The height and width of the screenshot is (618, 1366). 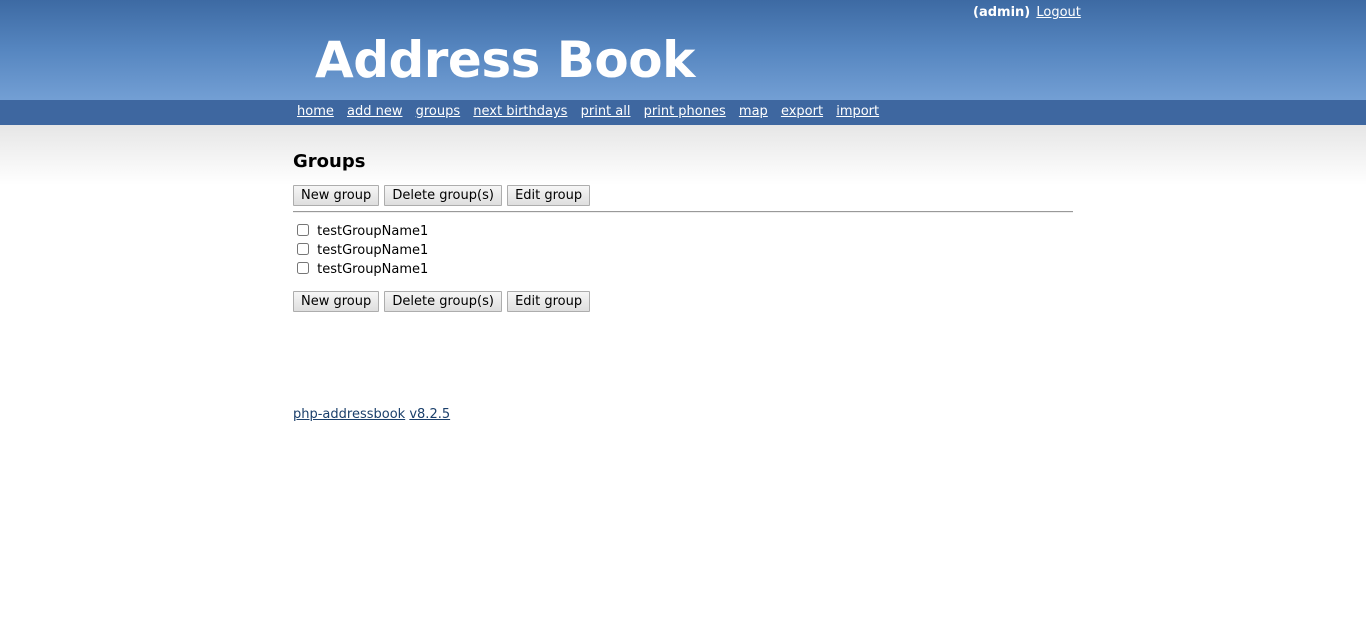 I want to click on divider, so click(x=683, y=212).